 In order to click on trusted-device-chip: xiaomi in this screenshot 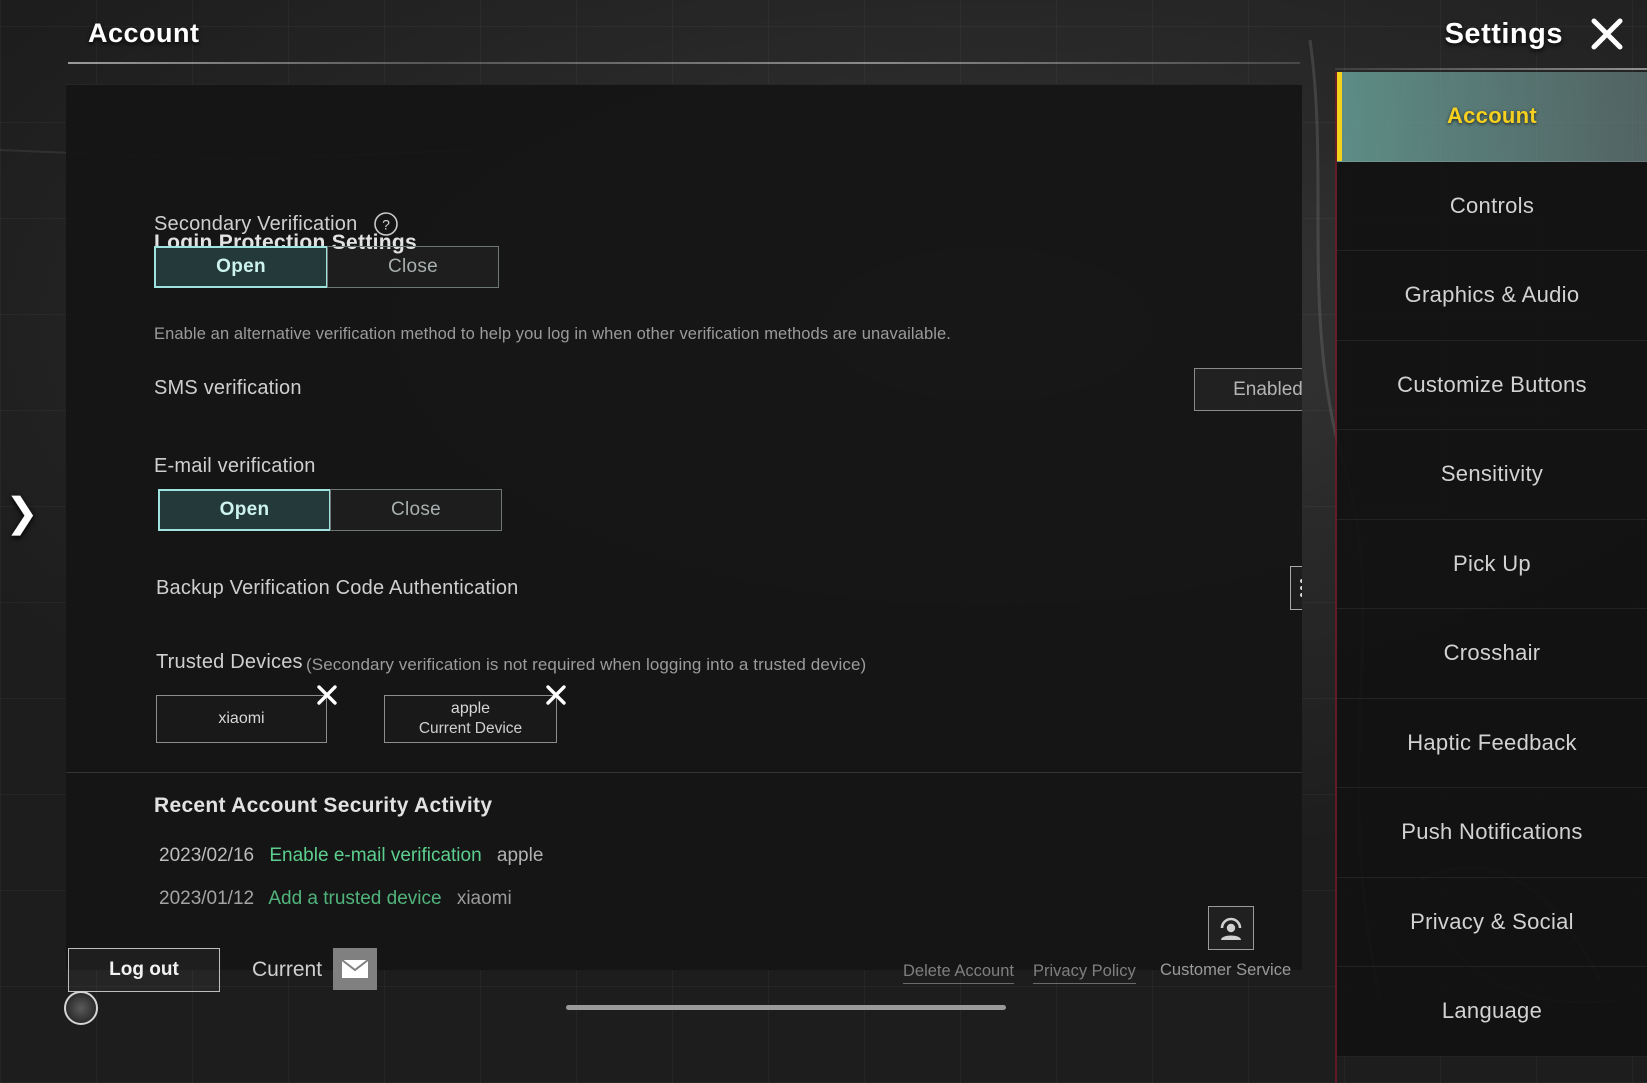, I will do `click(241, 719)`.